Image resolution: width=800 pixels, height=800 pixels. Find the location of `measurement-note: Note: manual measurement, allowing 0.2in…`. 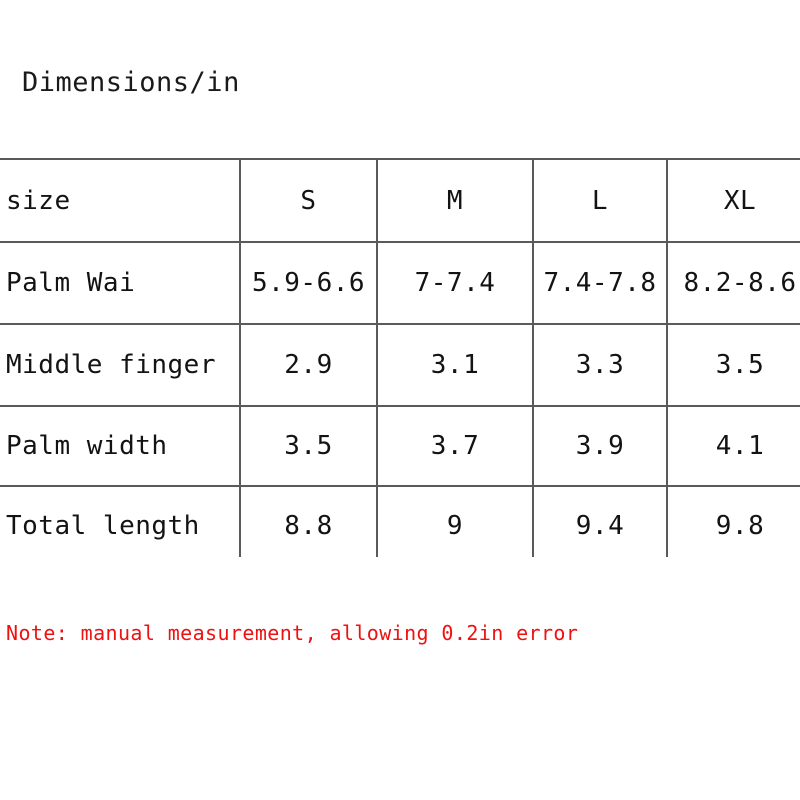

measurement-note: Note: manual measurement, allowing 0.2in… is located at coordinates (292, 633).